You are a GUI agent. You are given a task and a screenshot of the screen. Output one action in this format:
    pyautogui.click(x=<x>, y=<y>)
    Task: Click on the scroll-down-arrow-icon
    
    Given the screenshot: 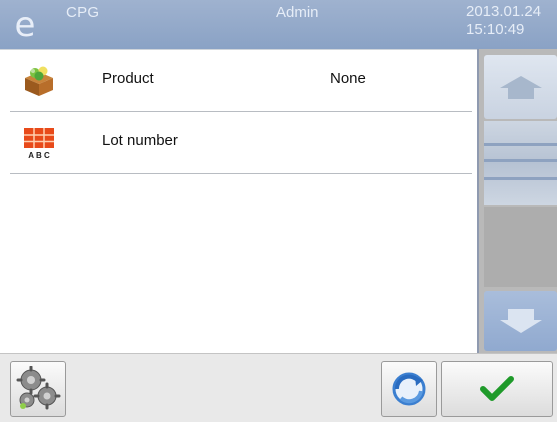 What is the action you would take?
    pyautogui.click(x=520, y=321)
    